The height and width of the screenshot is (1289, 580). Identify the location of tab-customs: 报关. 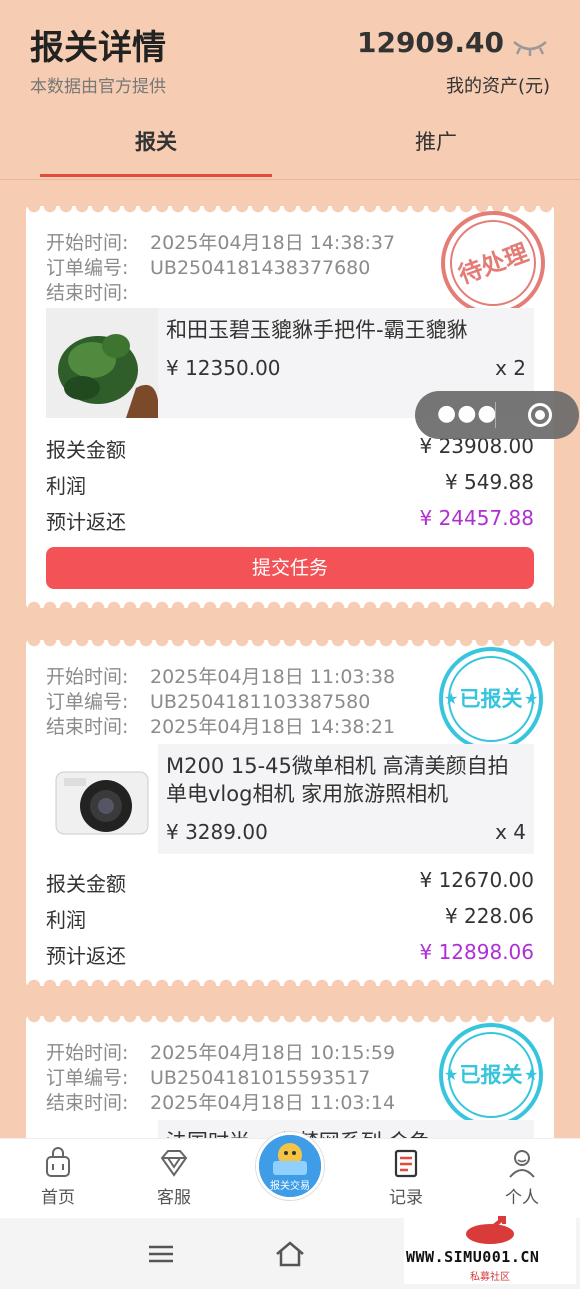
(156, 141).